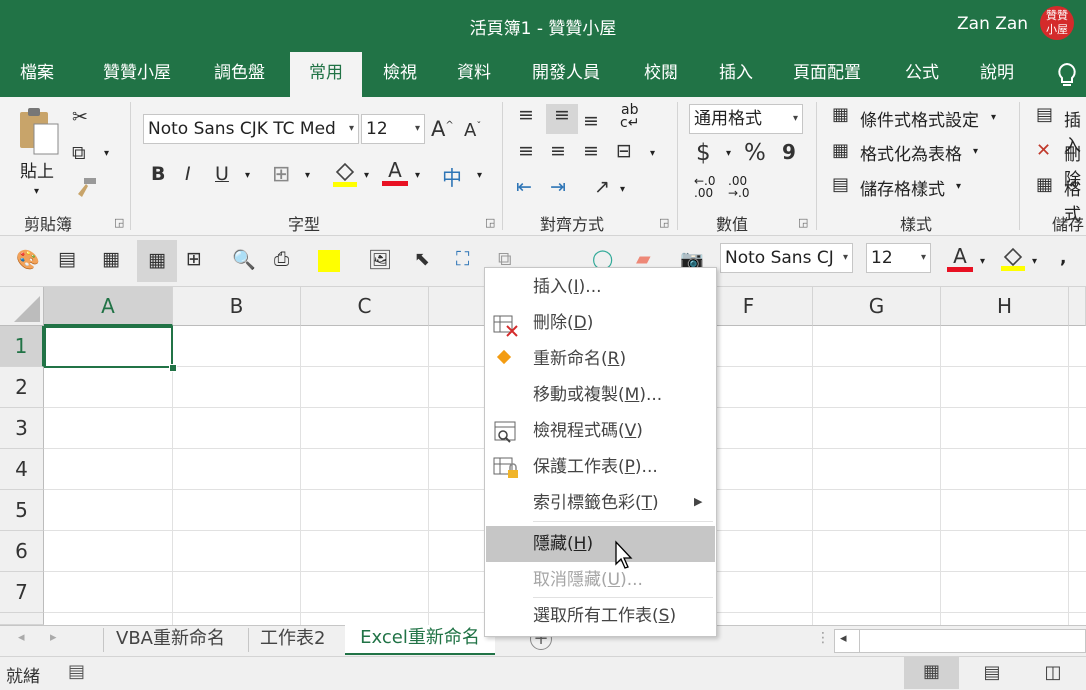 The image size is (1086, 690). Describe the element at coordinates (960, 258) in the screenshot. I see `qat-font-color-icon: A` at that location.